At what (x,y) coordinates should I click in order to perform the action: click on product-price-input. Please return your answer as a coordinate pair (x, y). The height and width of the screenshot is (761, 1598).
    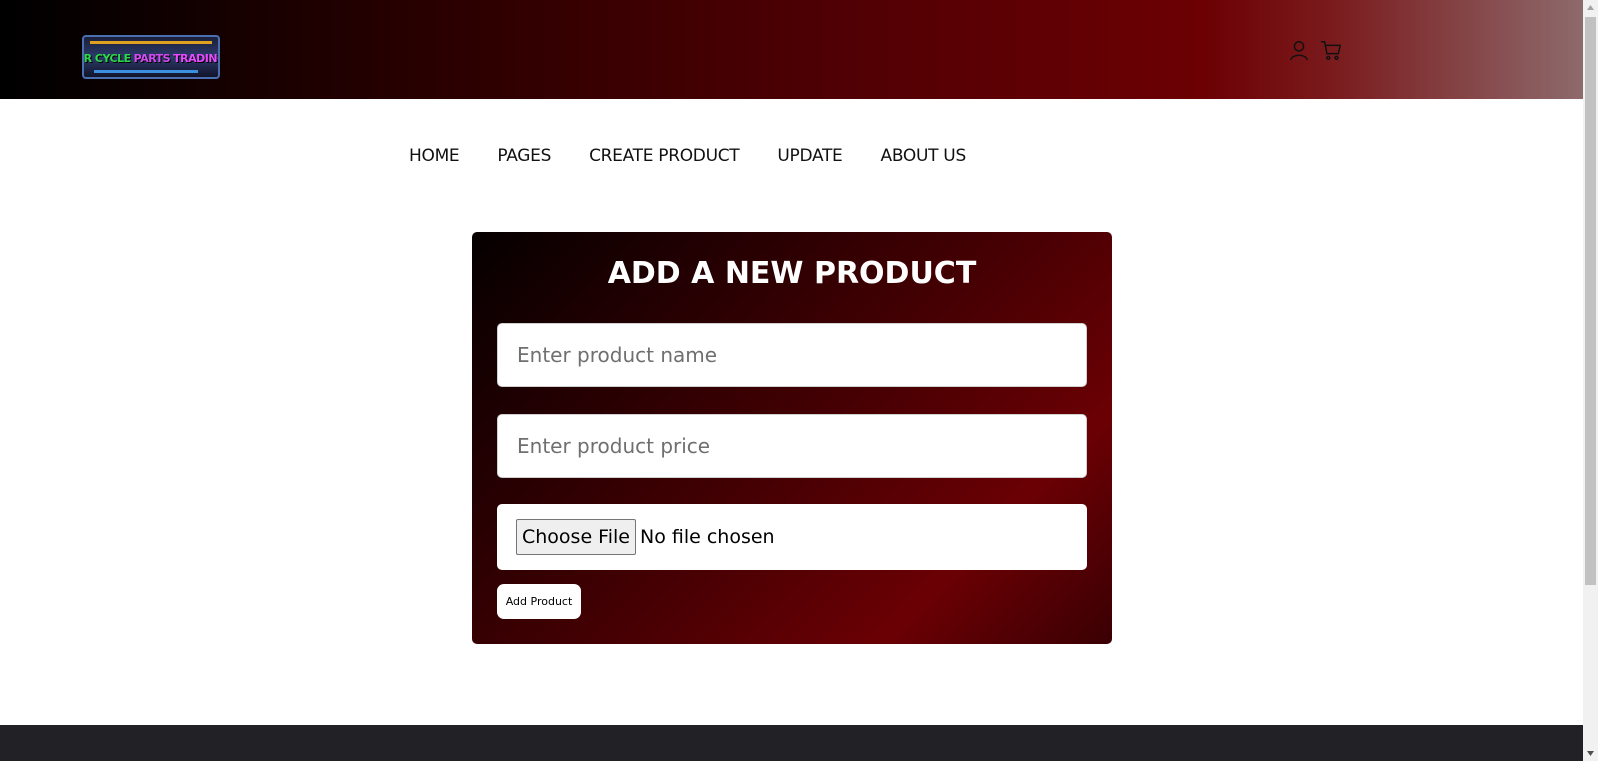
    Looking at the image, I should click on (792, 446).